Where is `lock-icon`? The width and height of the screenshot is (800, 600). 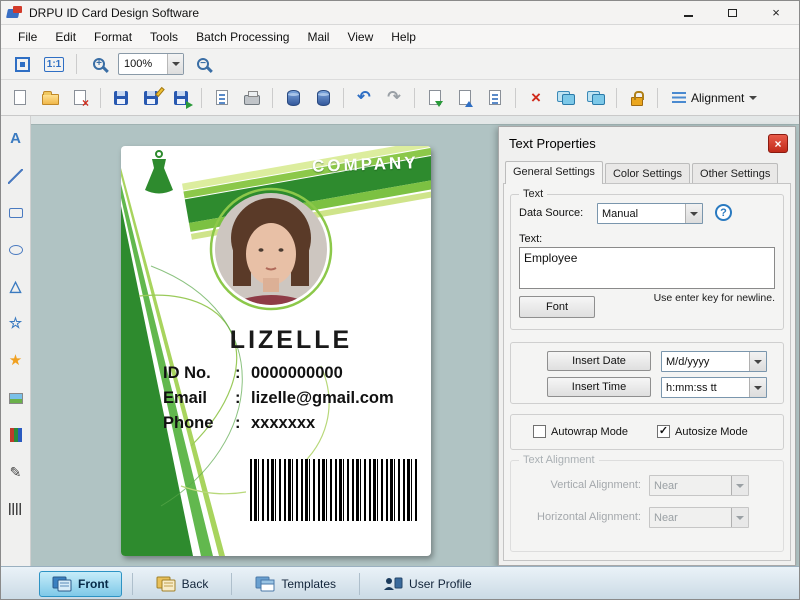 lock-icon is located at coordinates (637, 98).